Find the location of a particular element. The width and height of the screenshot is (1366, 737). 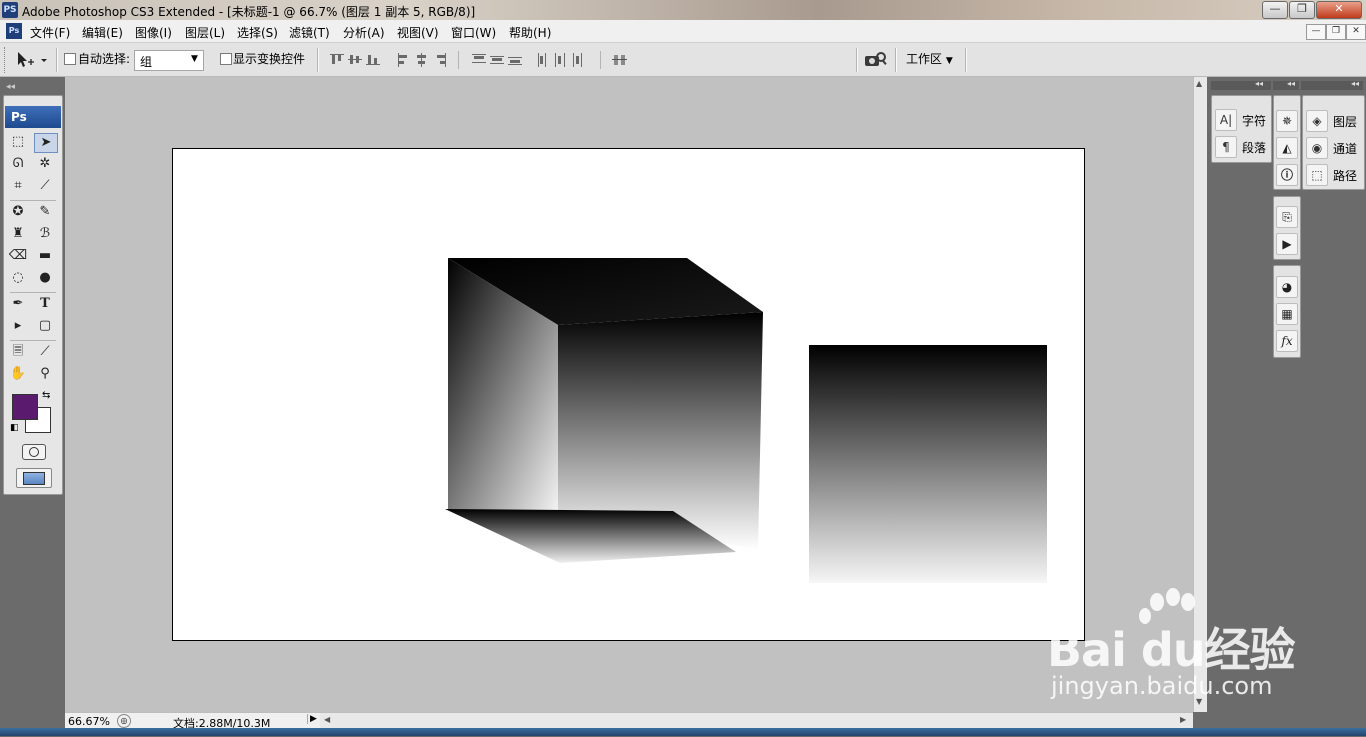

actions-icon: ▶ is located at coordinates (1287, 244).